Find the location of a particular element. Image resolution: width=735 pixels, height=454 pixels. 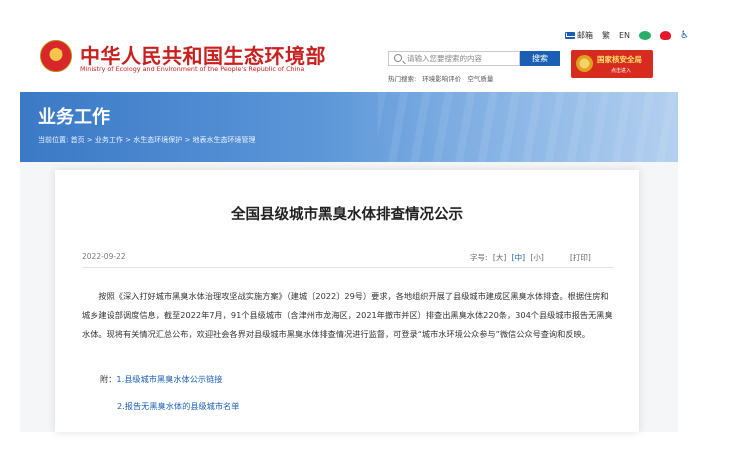

wechat-link is located at coordinates (645, 35).